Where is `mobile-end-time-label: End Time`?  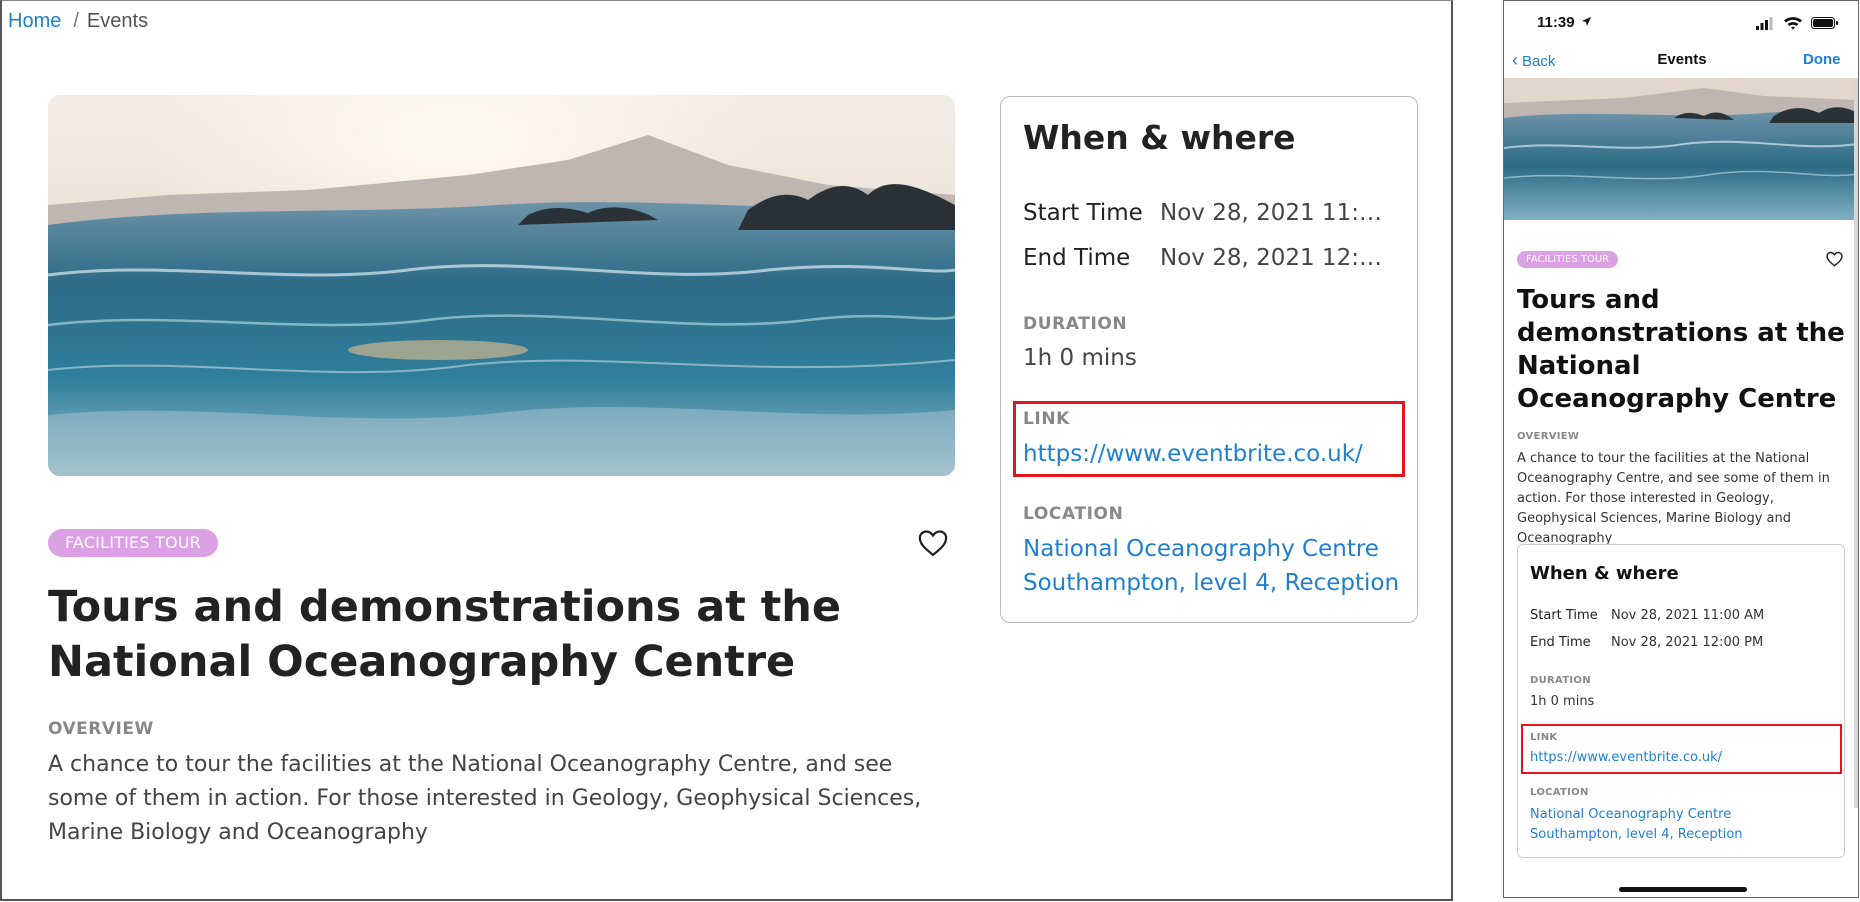
mobile-end-time-label: End Time is located at coordinates (1560, 642).